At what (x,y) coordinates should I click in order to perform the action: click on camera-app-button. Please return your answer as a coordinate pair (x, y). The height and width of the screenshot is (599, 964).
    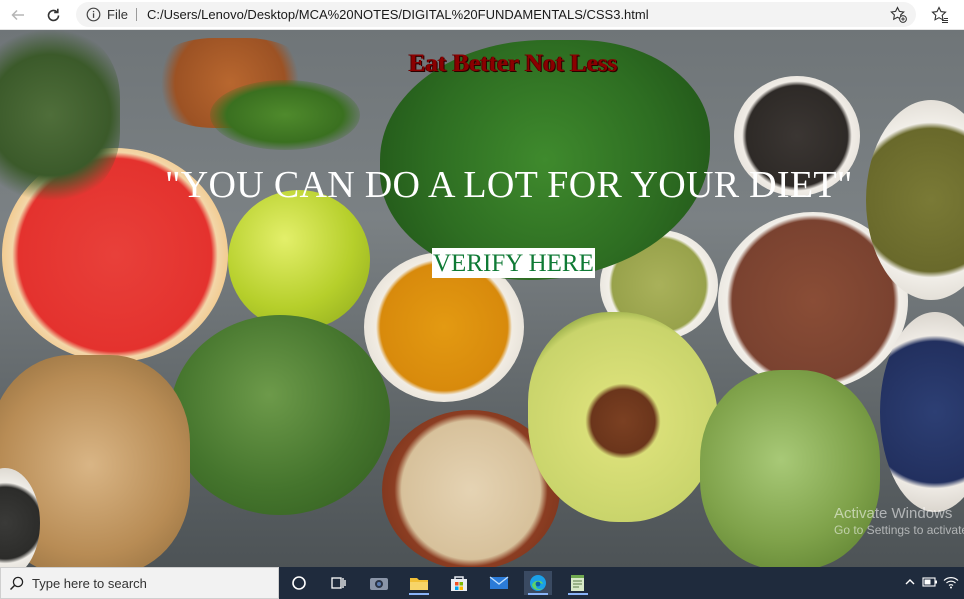
    Looking at the image, I should click on (379, 583).